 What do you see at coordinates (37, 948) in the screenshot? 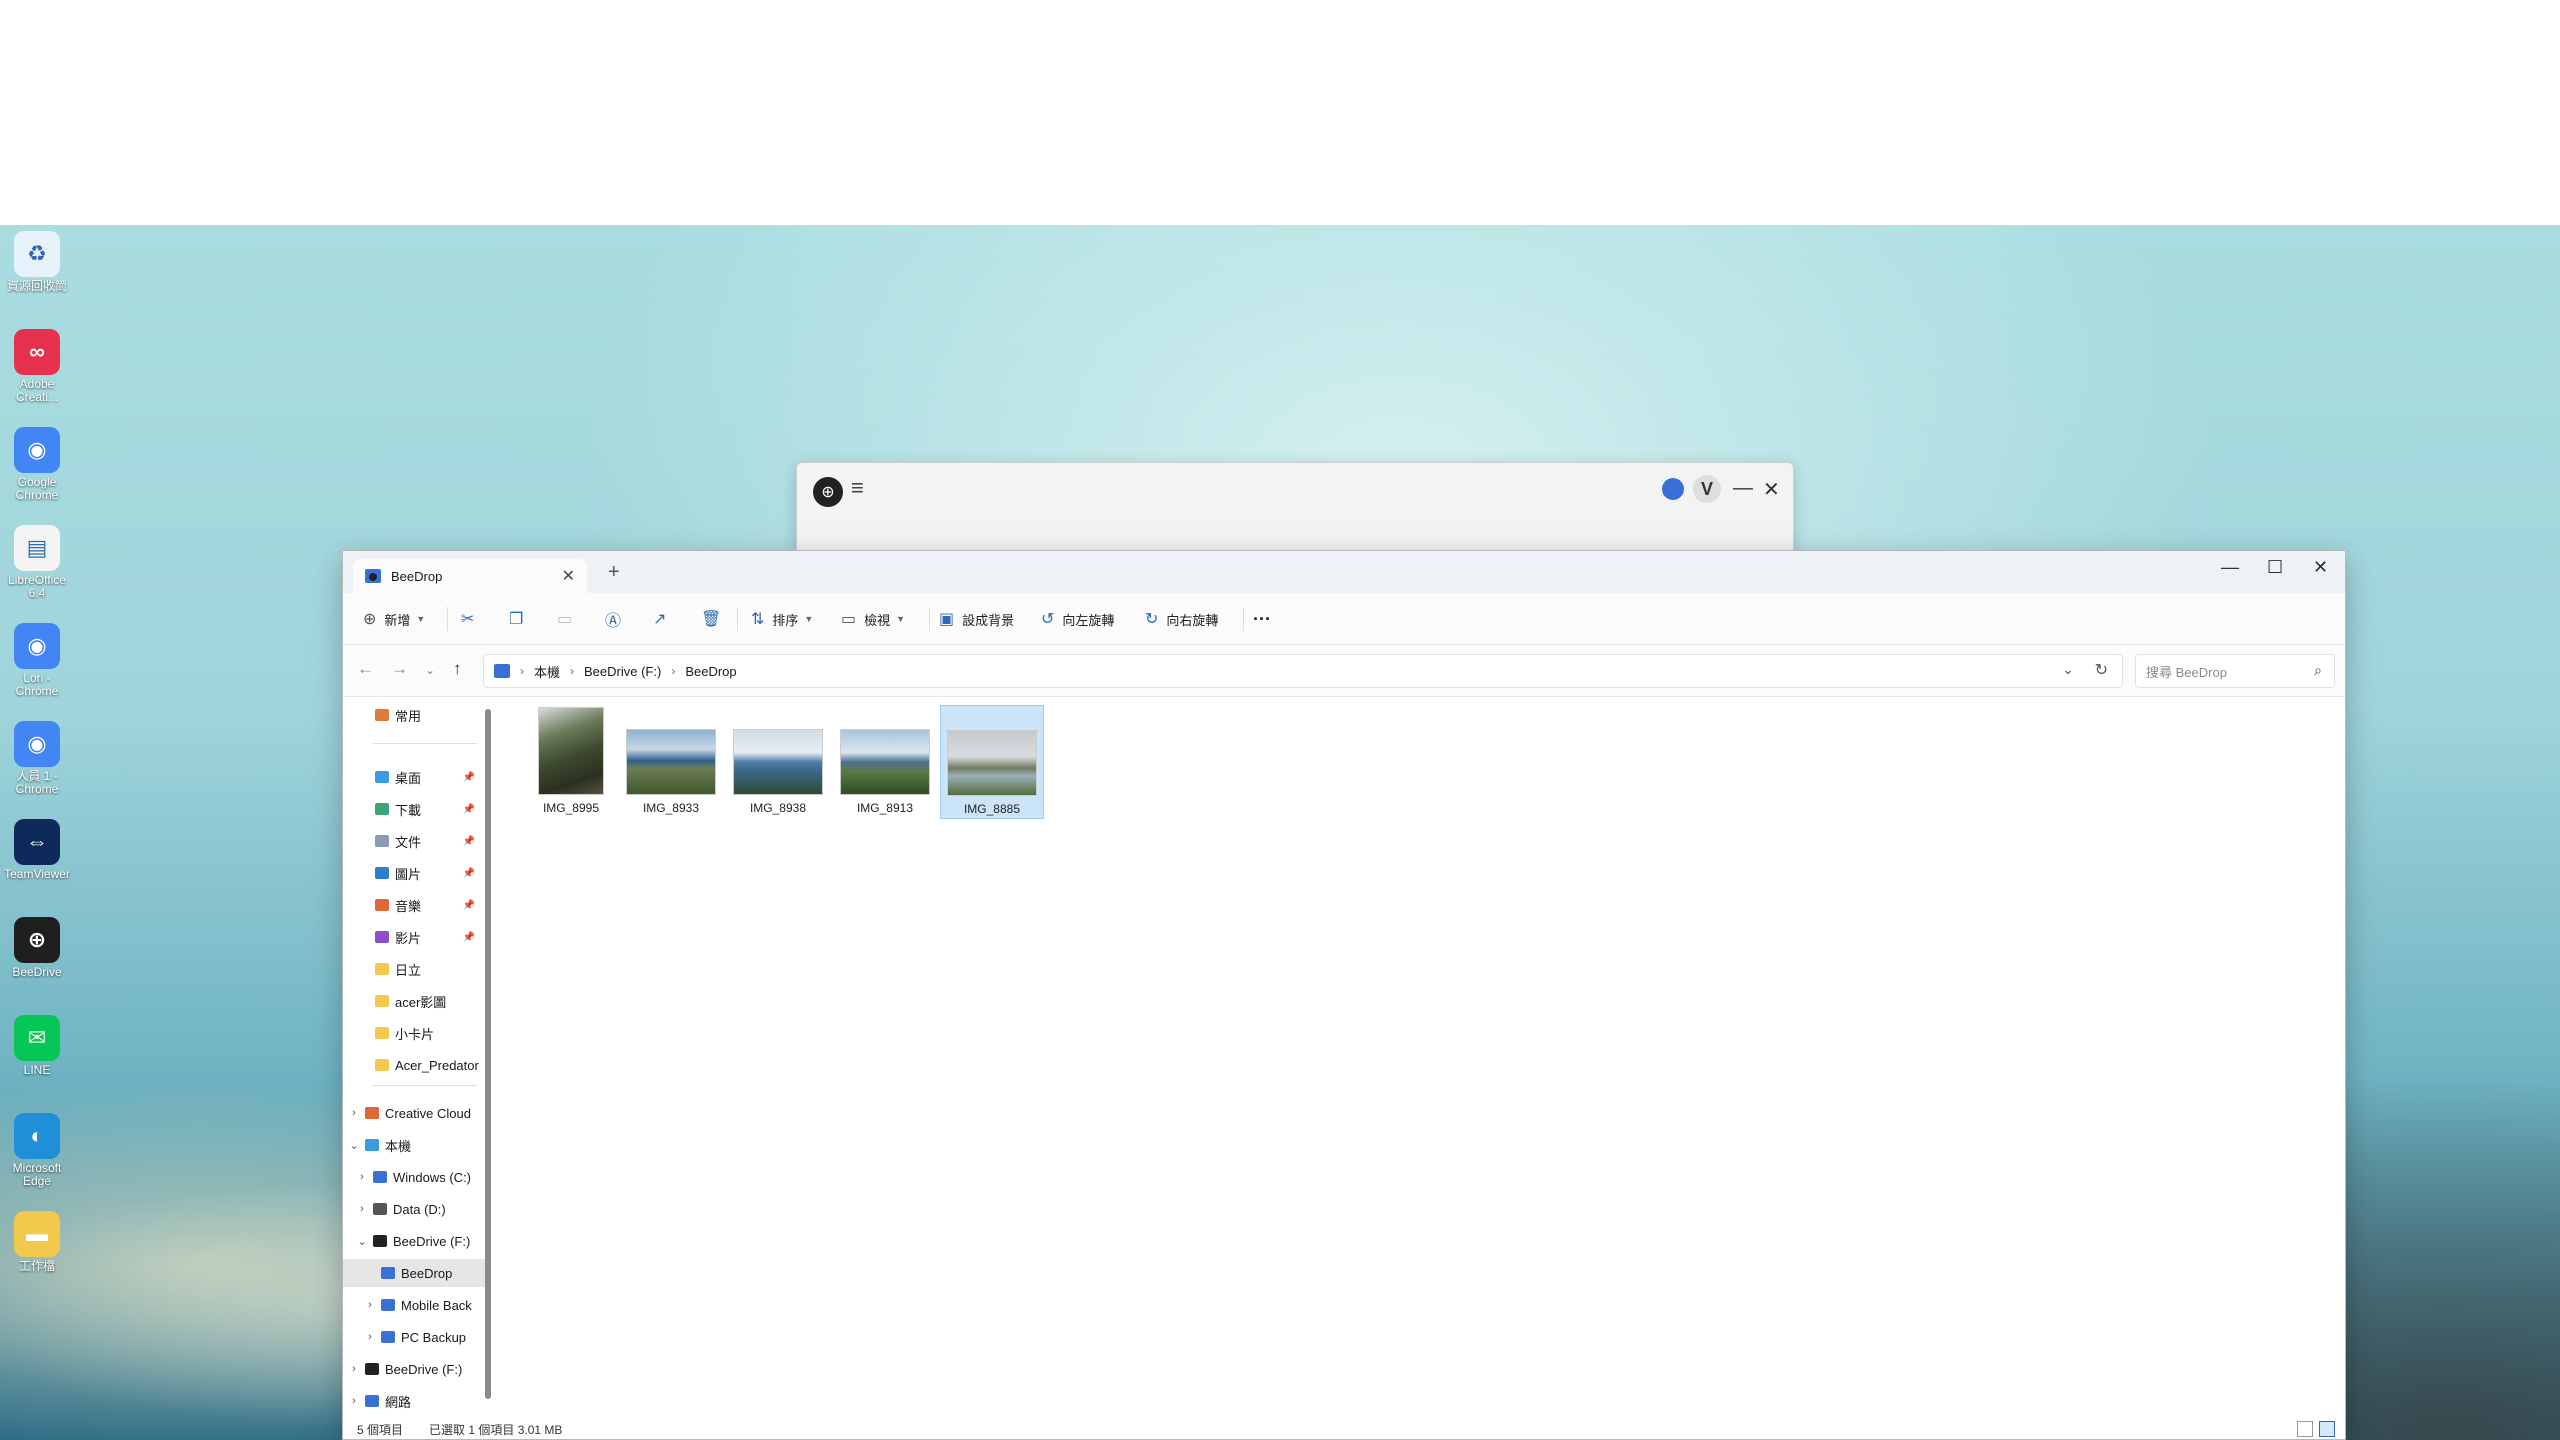
I see `desktop-shortcut: ⊕ BeeDrive` at bounding box center [37, 948].